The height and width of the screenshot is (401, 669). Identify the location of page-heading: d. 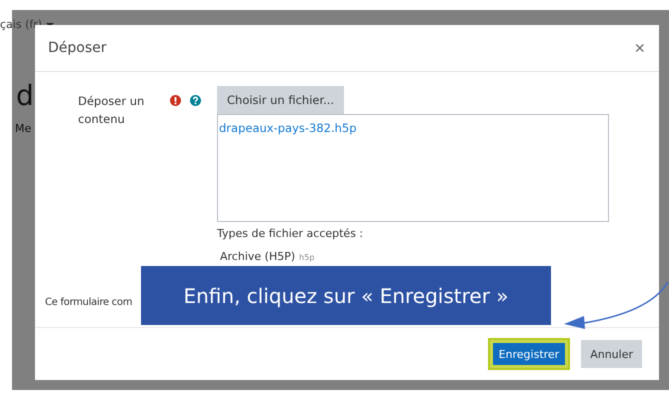
(25, 96).